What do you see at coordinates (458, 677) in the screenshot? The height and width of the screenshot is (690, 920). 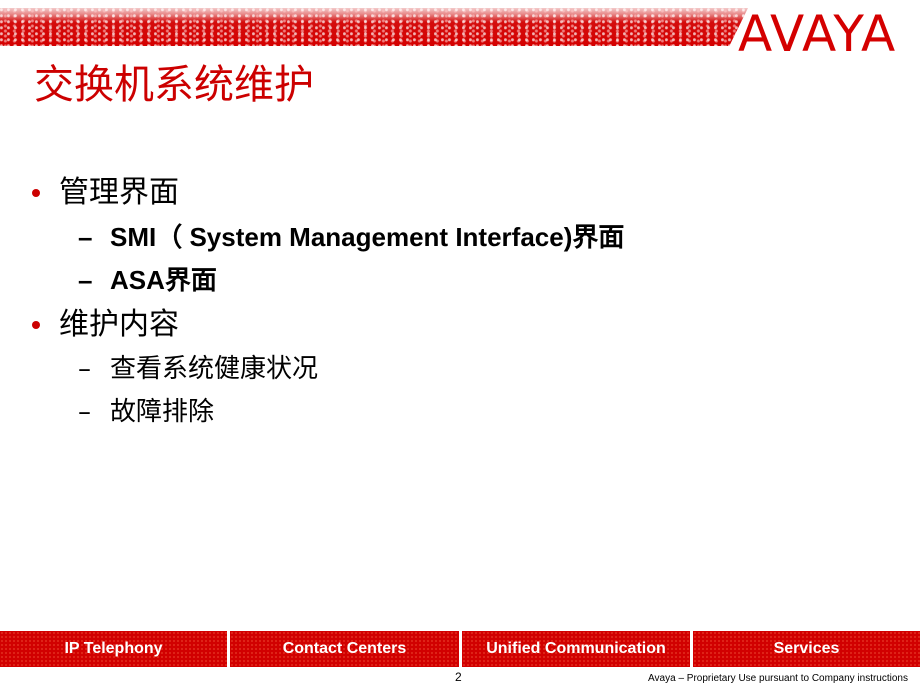 I see `page-number: 2` at bounding box center [458, 677].